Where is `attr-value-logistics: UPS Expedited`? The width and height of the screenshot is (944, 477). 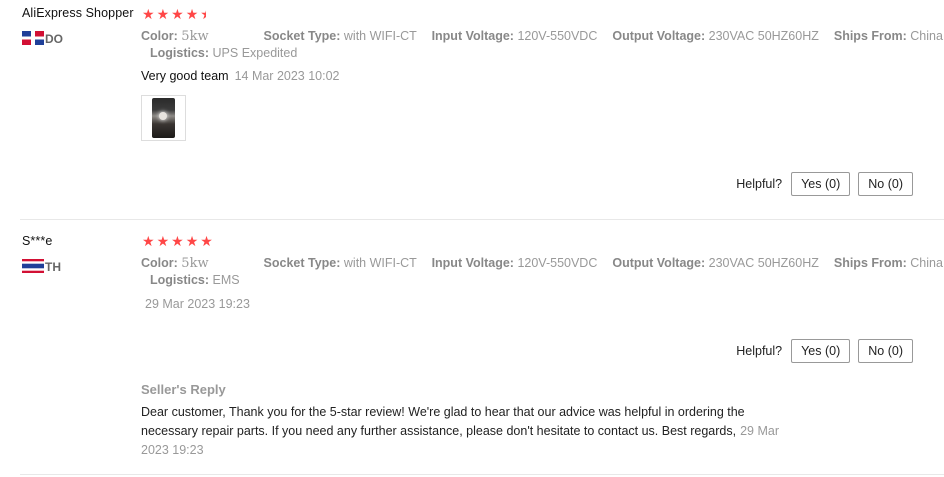
attr-value-logistics: UPS Expedited is located at coordinates (255, 53).